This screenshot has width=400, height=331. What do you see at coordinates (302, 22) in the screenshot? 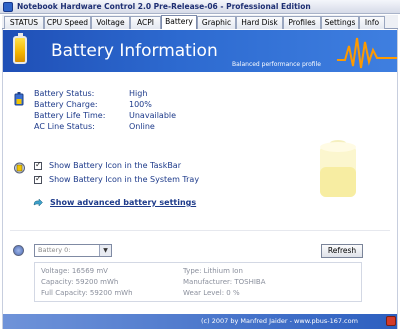
I see `tab-profiles: Profiles` at bounding box center [302, 22].